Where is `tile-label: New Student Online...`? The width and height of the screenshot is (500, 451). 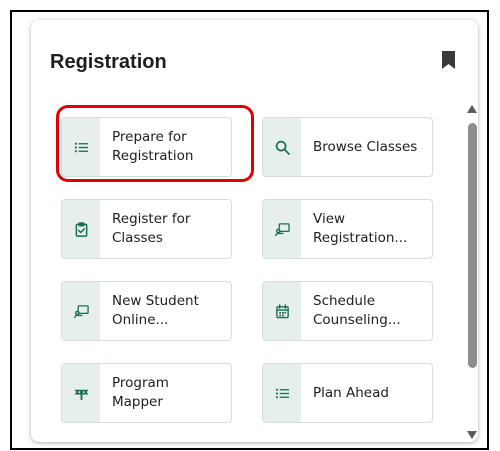
tile-label: New Student Online... is located at coordinates (155, 310).